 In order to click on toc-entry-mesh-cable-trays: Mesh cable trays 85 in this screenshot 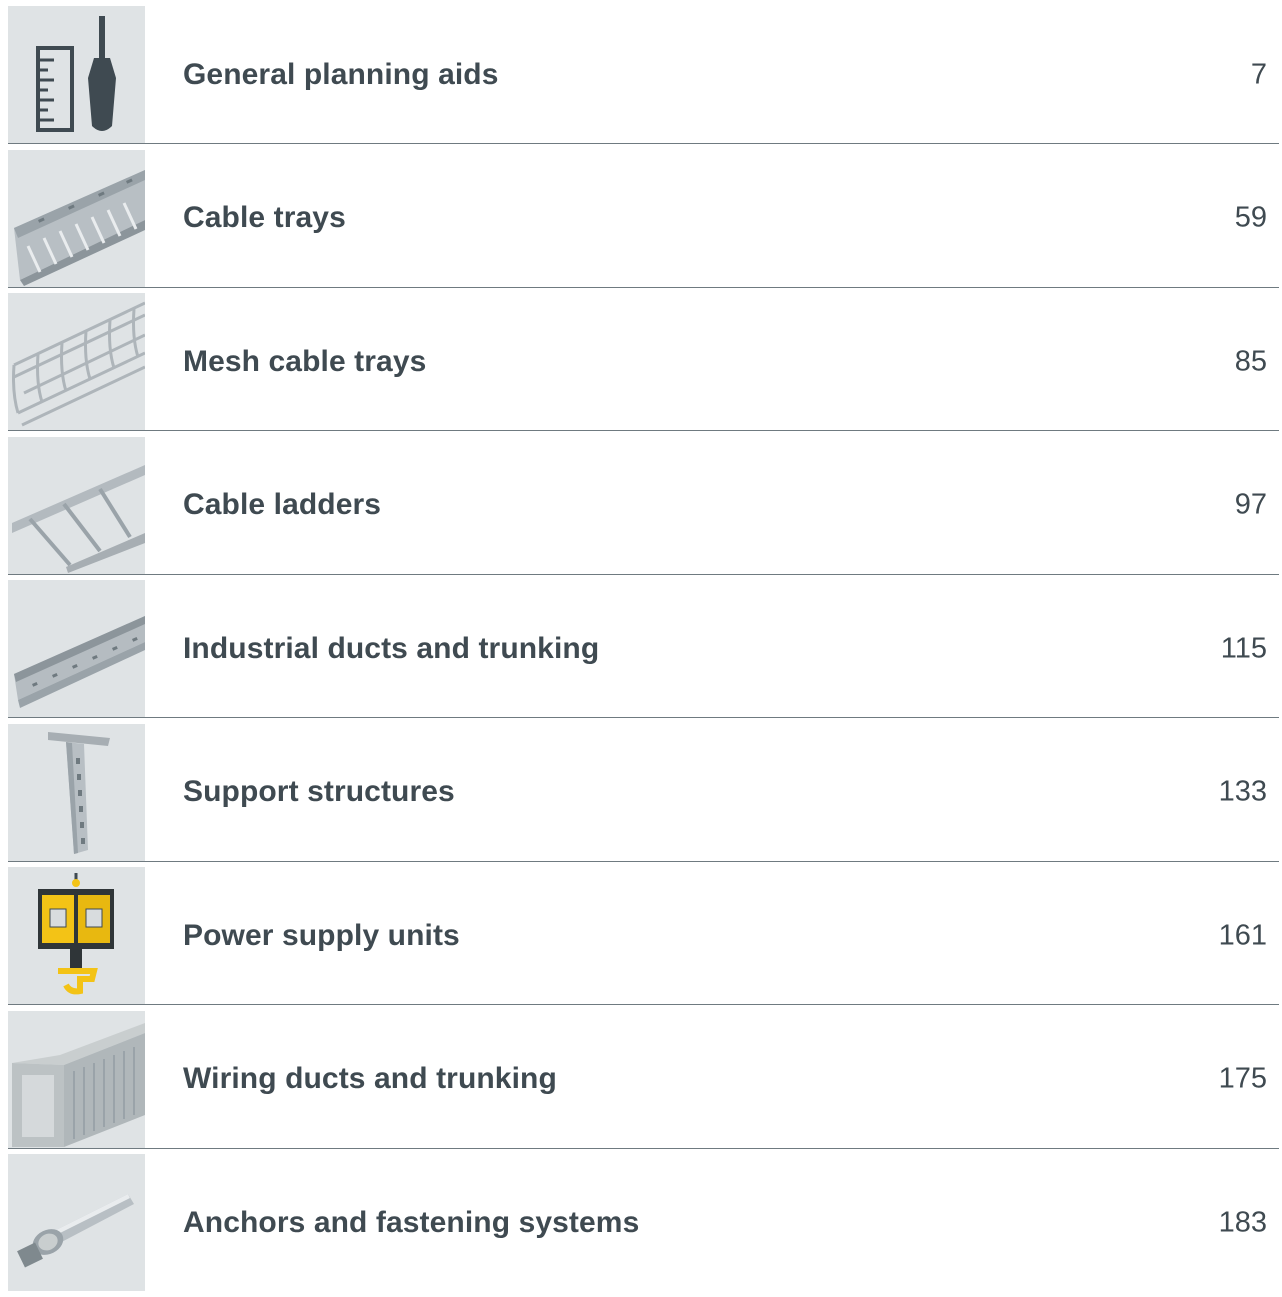, I will do `click(643, 362)`.